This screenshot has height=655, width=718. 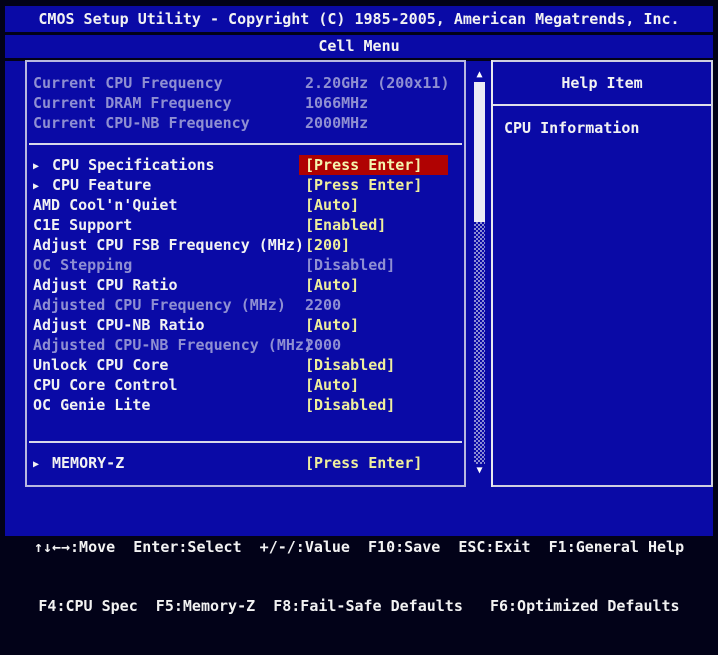 I want to click on scrollbar-thumb, so click(x=479, y=152).